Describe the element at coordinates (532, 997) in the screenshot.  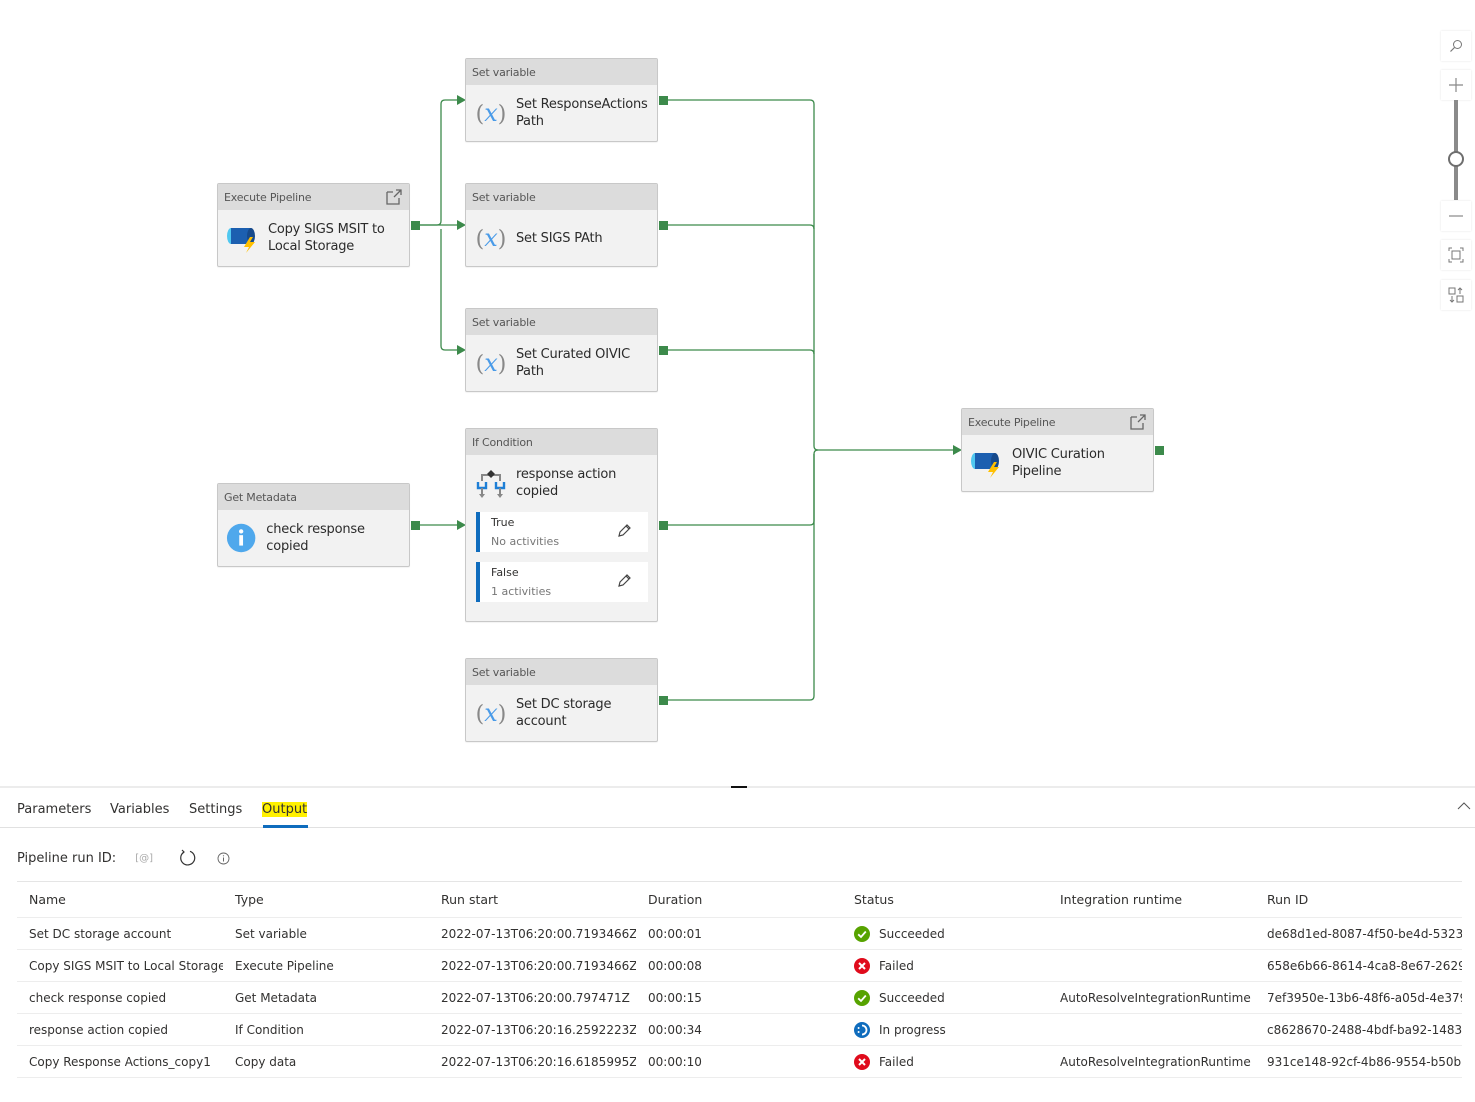
I see `cell-run-start: 2022-07-13T06:20:00.797471Z` at that location.